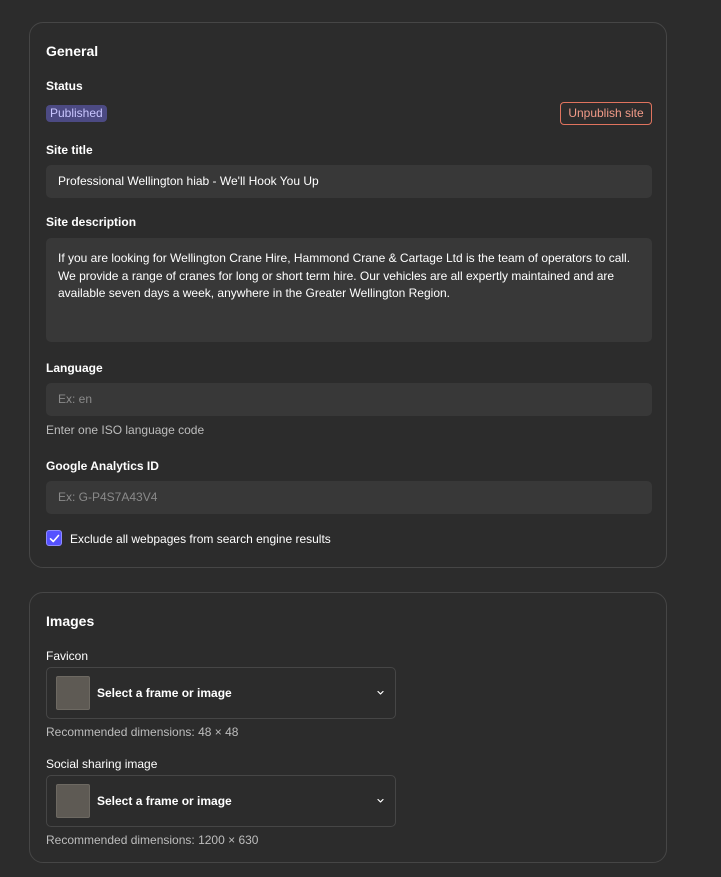 This screenshot has height=877, width=721. I want to click on social-image-thumbnail, so click(73, 801).